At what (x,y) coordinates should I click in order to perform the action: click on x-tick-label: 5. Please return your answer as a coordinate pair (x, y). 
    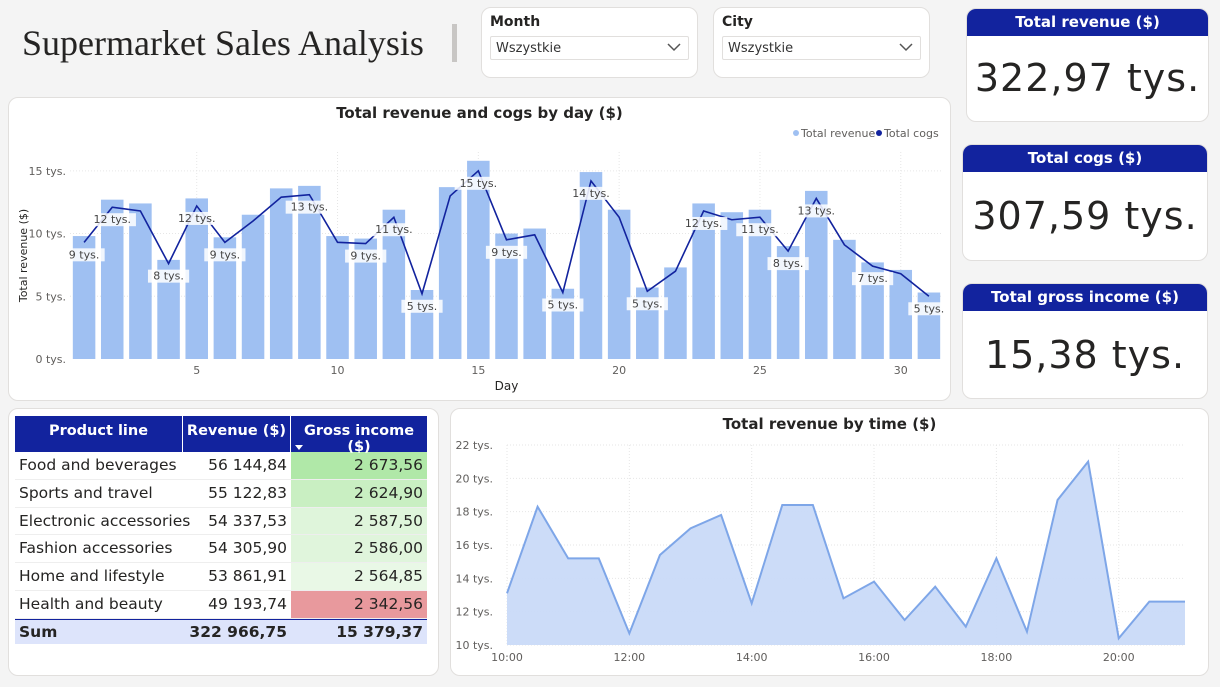
    Looking at the image, I should click on (196, 370).